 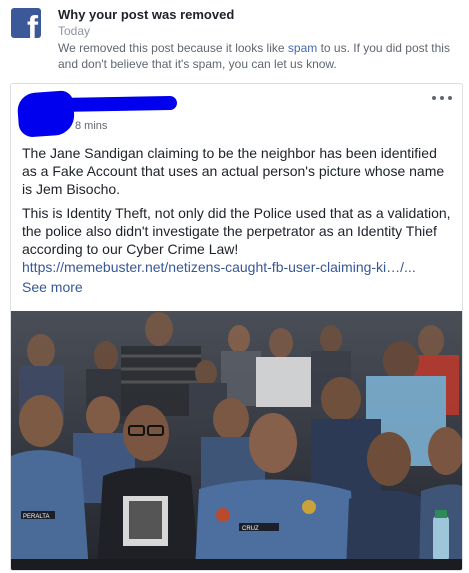 What do you see at coordinates (146, 14) in the screenshot?
I see `notice-title: Why your post was removed` at bounding box center [146, 14].